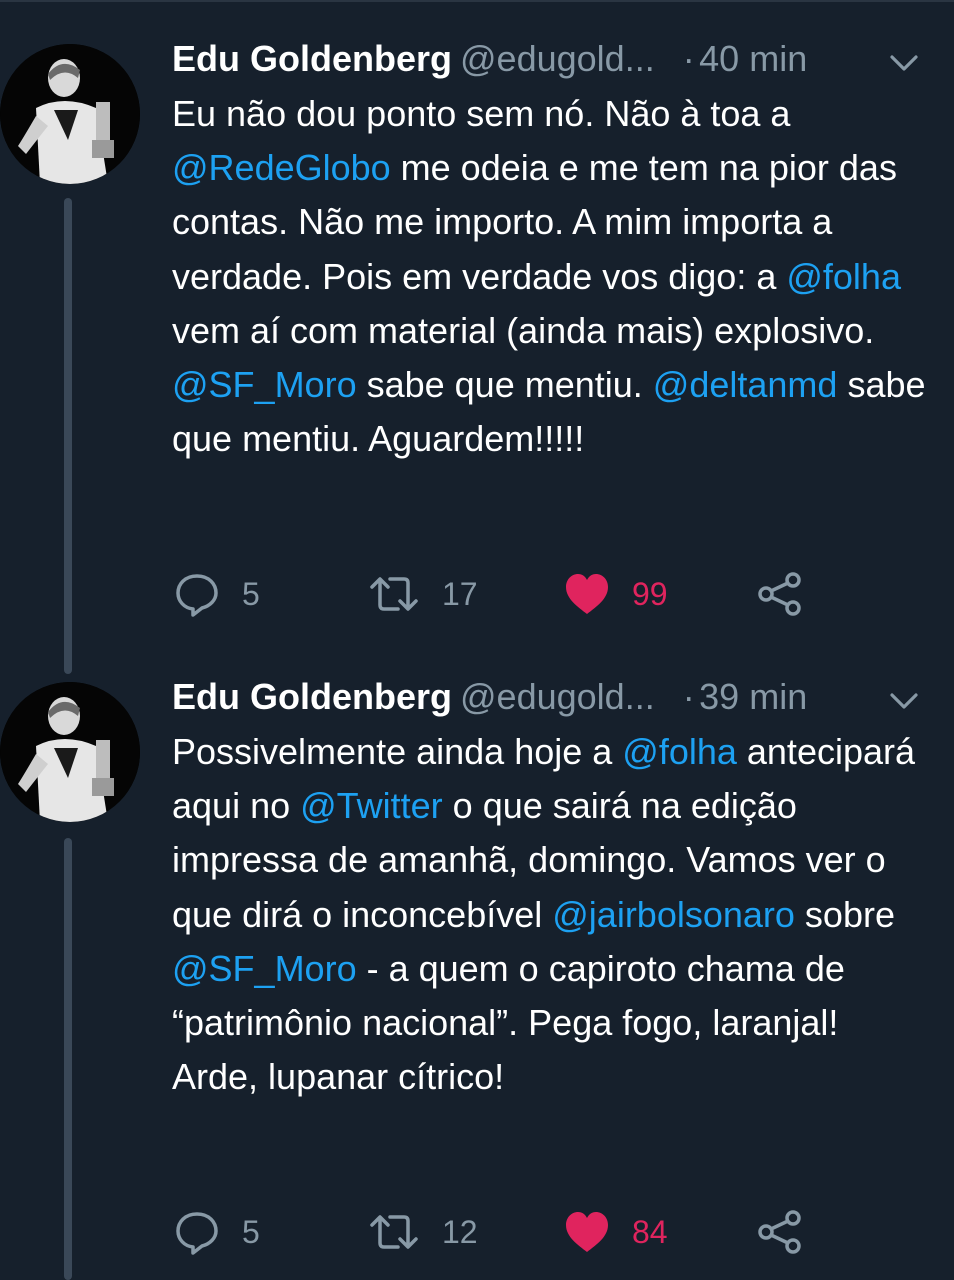  I want to click on retweet-count: 17, so click(460, 593).